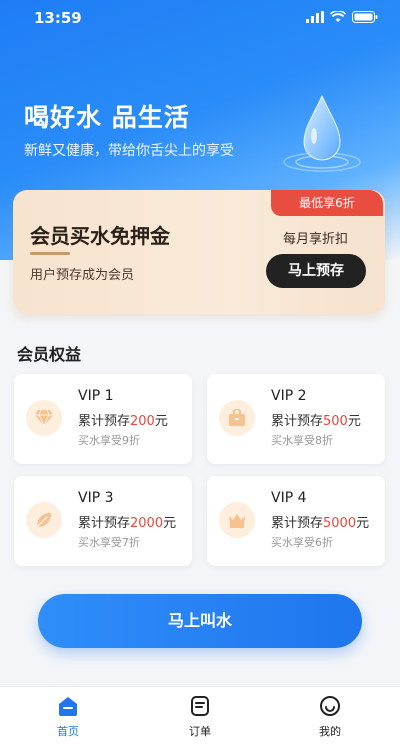 This screenshot has height=751, width=400. Describe the element at coordinates (109, 440) in the screenshot. I see `vip-discount: 买水享受9折` at that location.